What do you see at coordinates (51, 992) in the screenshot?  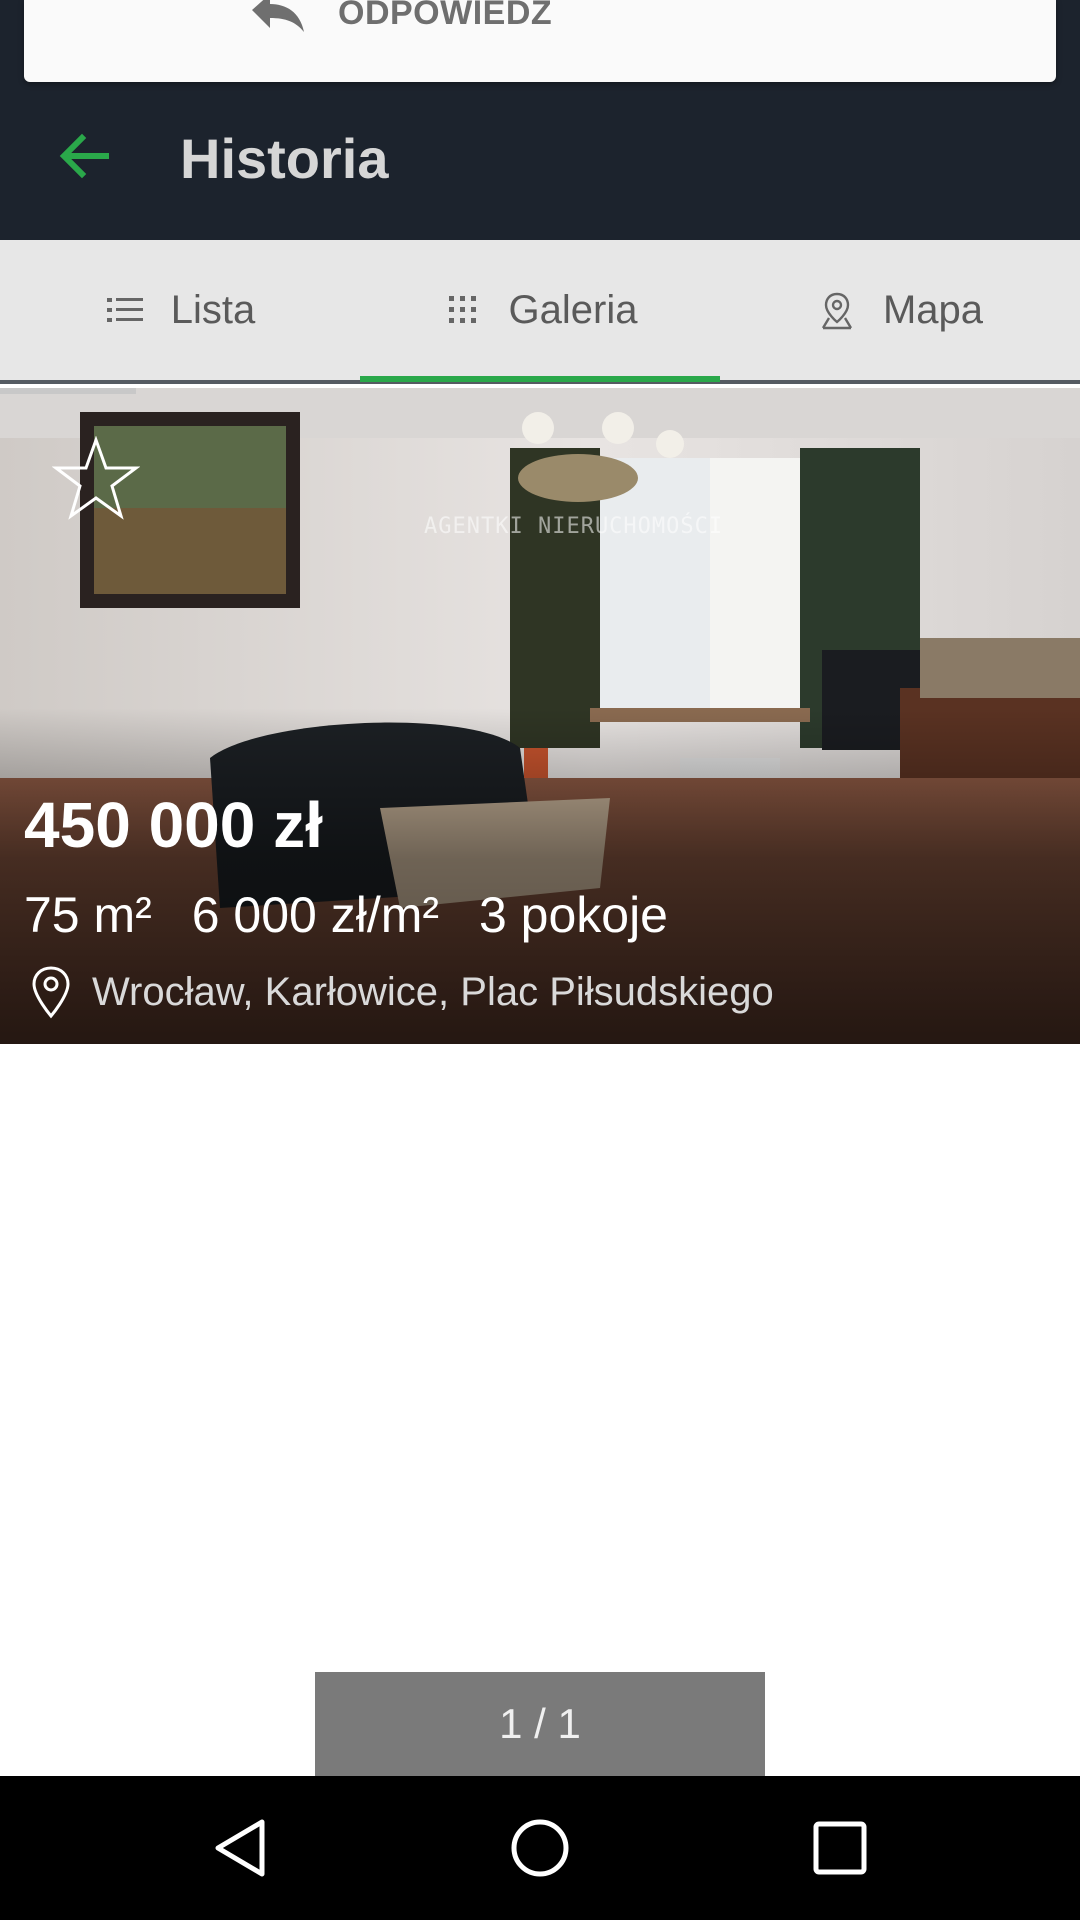 I see `location-pin-icon` at bounding box center [51, 992].